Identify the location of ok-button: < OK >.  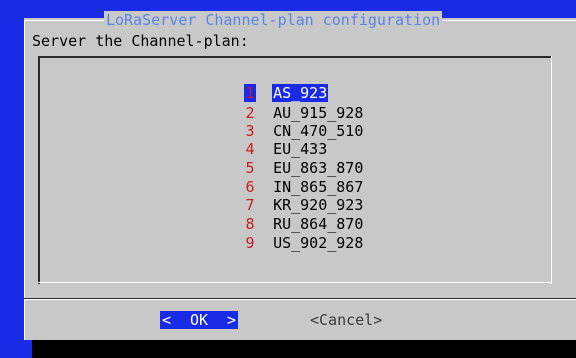
(199, 320).